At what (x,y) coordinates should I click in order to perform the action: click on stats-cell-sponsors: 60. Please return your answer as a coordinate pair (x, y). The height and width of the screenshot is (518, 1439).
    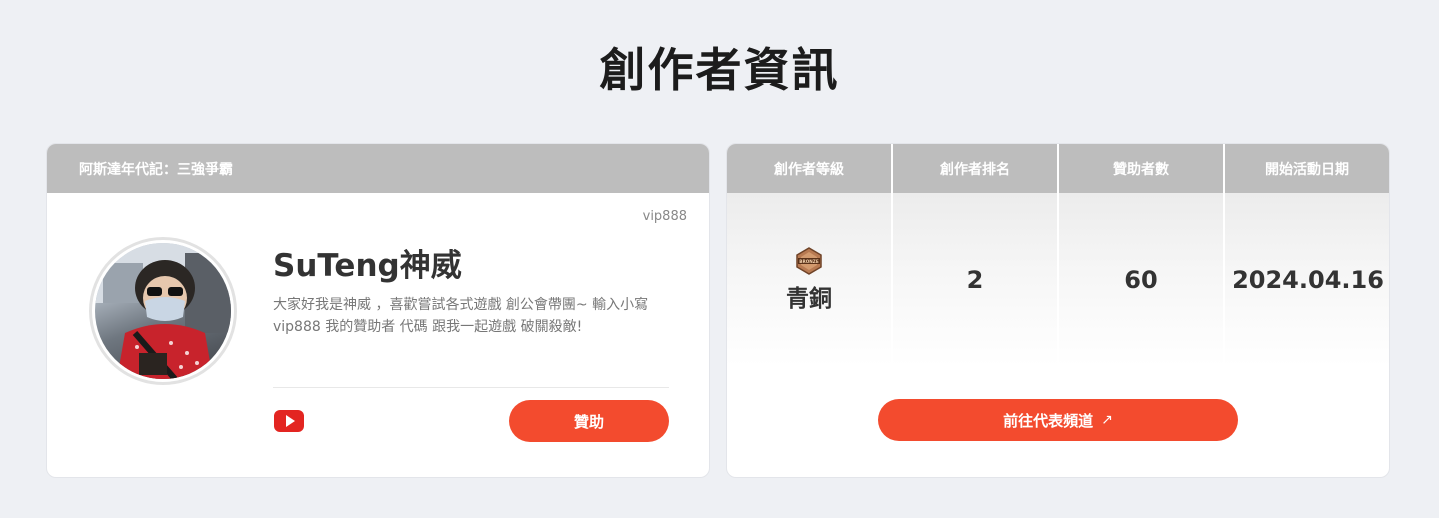
    Looking at the image, I should click on (1142, 279).